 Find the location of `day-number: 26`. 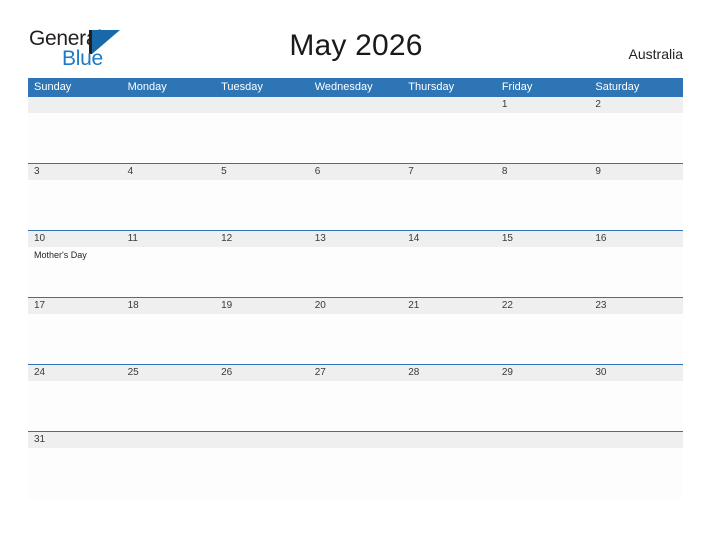

day-number: 26 is located at coordinates (262, 373).